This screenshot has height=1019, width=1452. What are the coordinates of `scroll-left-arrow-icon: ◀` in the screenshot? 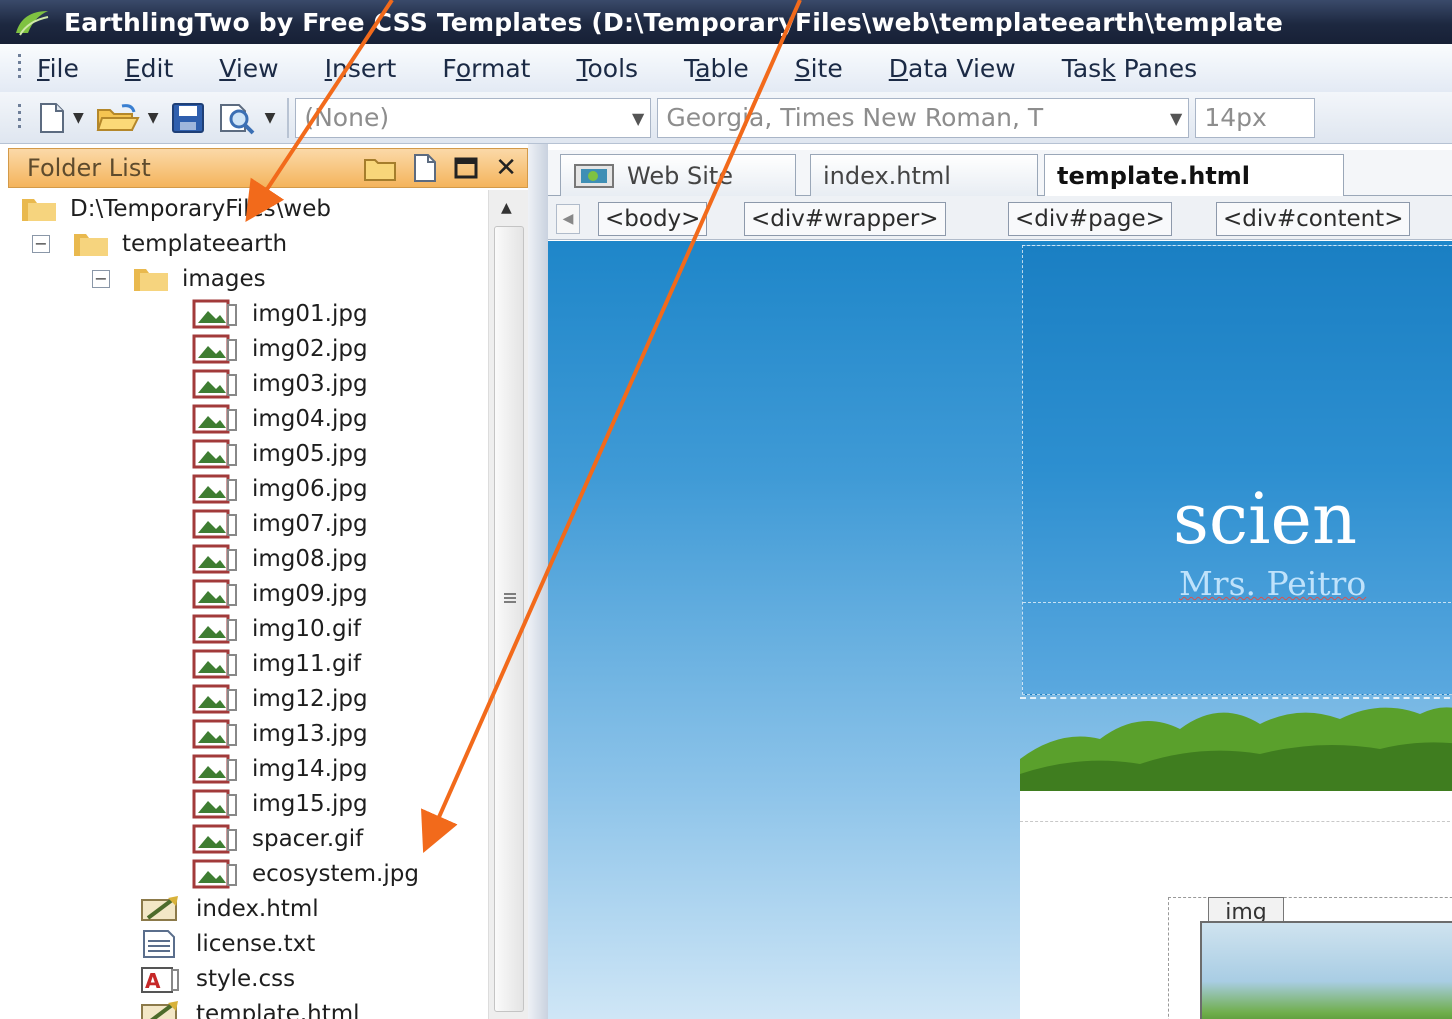 It's located at (568, 219).